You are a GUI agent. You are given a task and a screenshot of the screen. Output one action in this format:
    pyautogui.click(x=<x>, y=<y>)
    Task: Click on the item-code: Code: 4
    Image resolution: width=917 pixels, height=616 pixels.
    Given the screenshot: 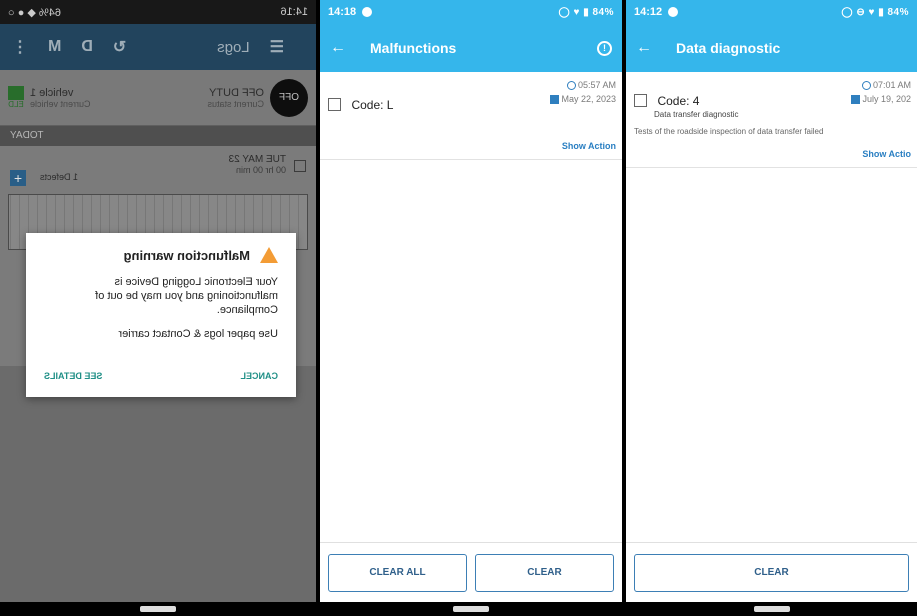 What is the action you would take?
    pyautogui.click(x=678, y=100)
    